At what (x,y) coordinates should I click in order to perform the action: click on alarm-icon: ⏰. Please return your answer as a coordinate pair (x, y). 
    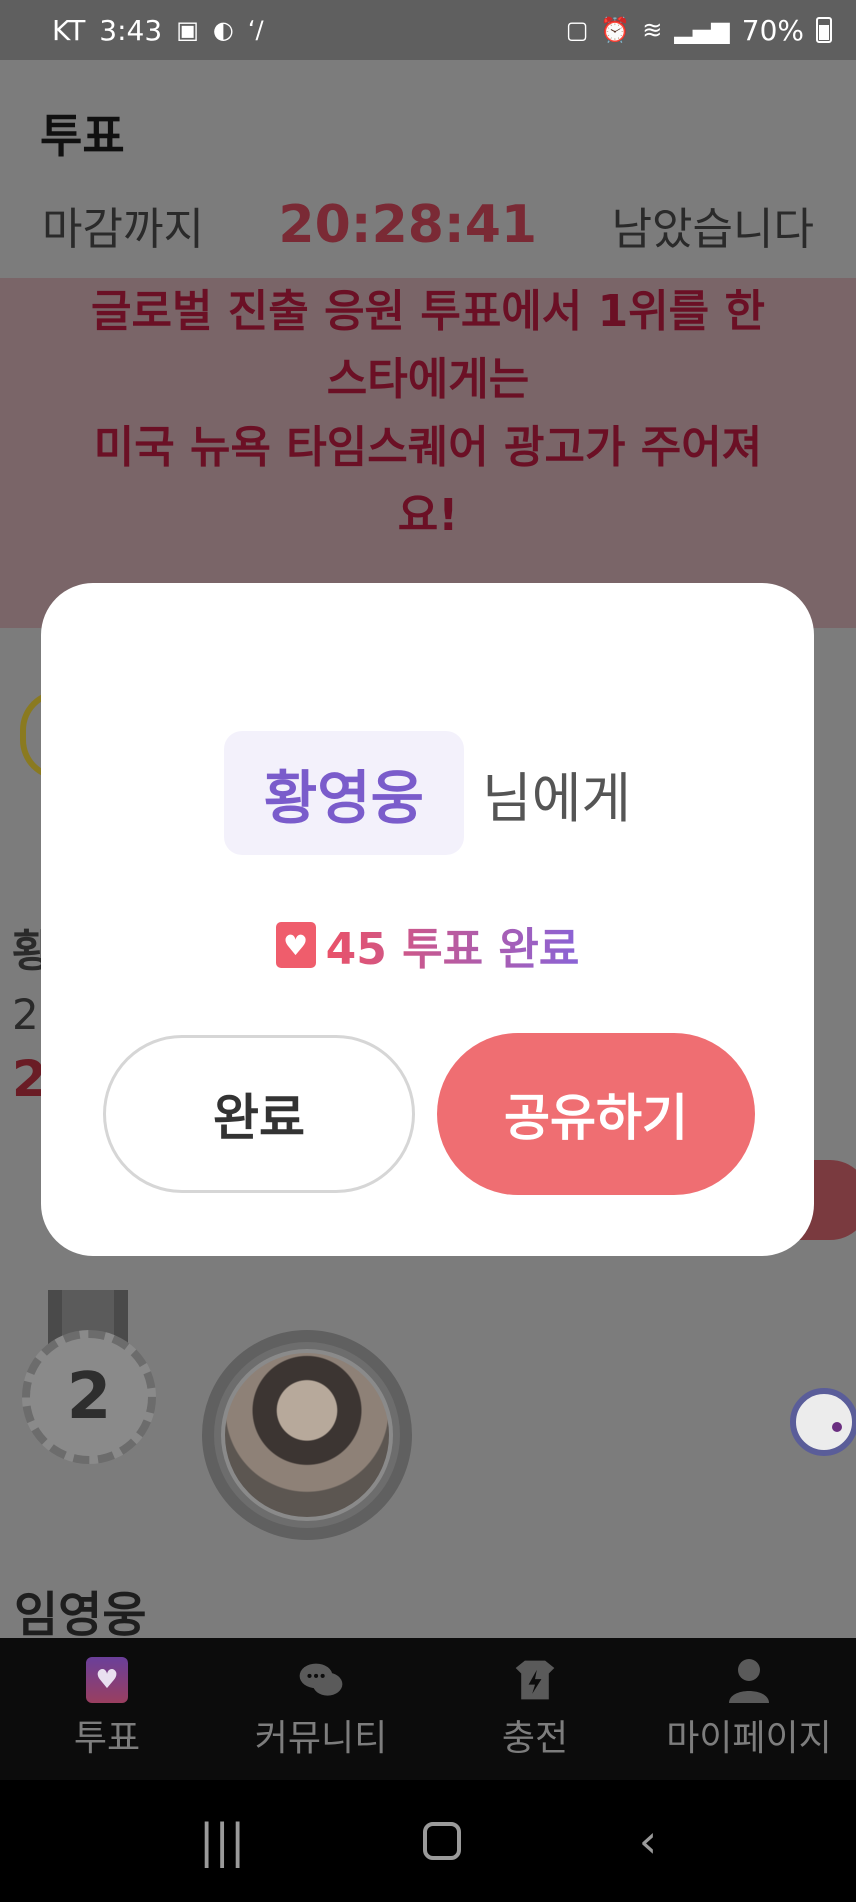
    Looking at the image, I should click on (615, 30).